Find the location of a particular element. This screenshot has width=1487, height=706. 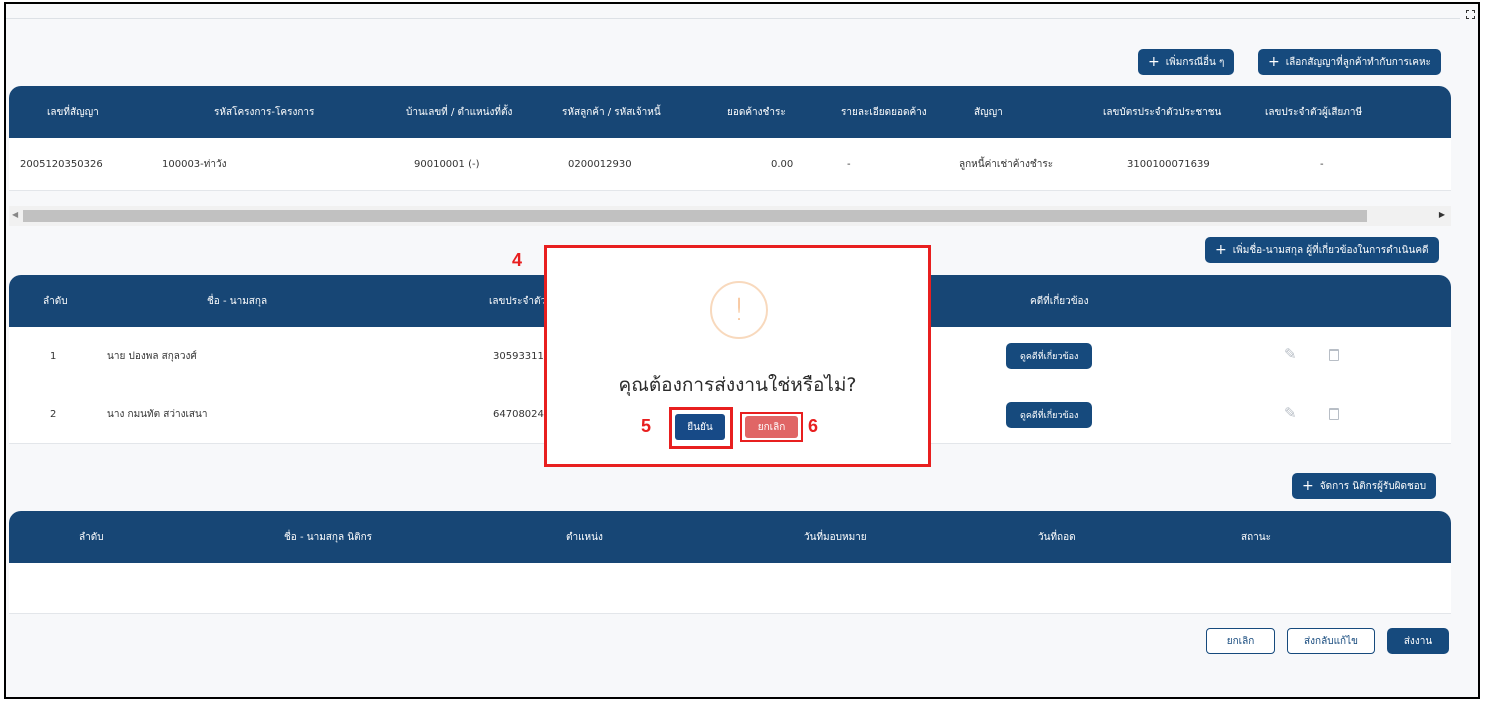

callout-5: 5 is located at coordinates (646, 426).